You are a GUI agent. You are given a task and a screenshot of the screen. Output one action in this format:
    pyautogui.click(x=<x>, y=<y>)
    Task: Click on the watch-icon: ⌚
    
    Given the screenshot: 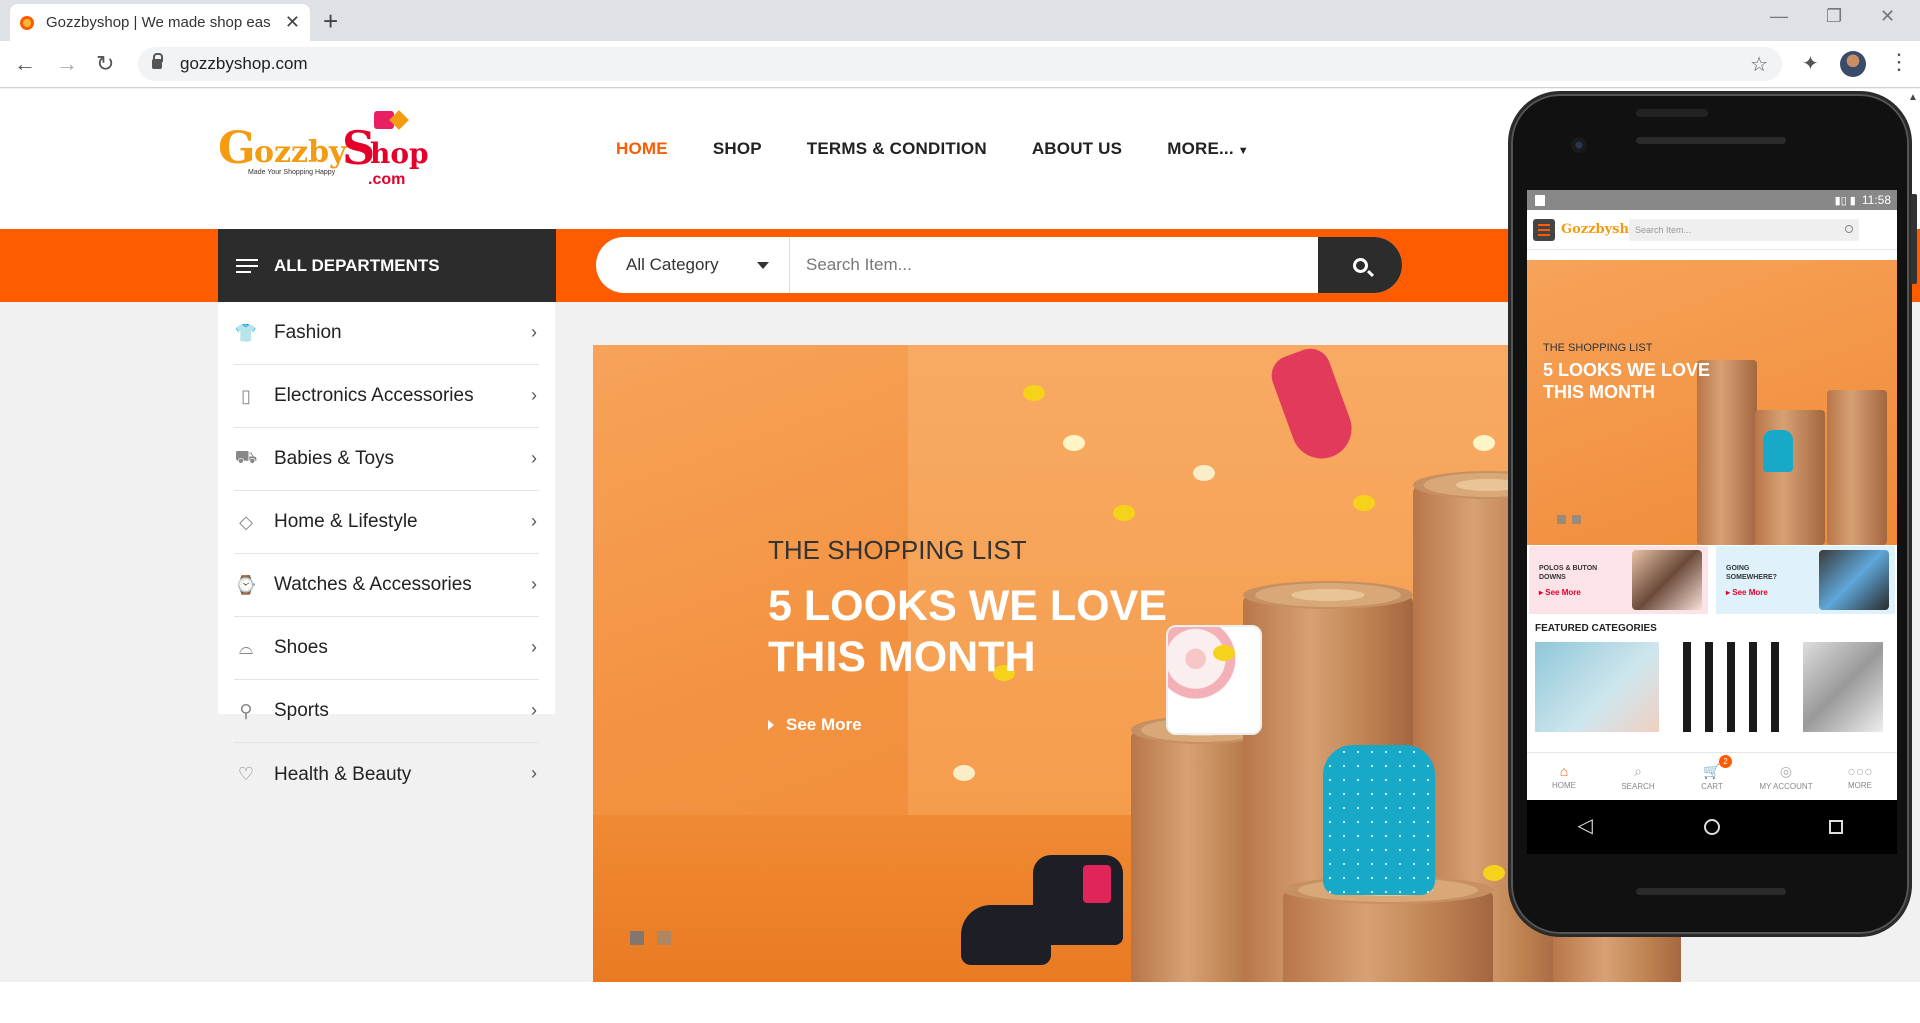 What is the action you would take?
    pyautogui.click(x=246, y=584)
    